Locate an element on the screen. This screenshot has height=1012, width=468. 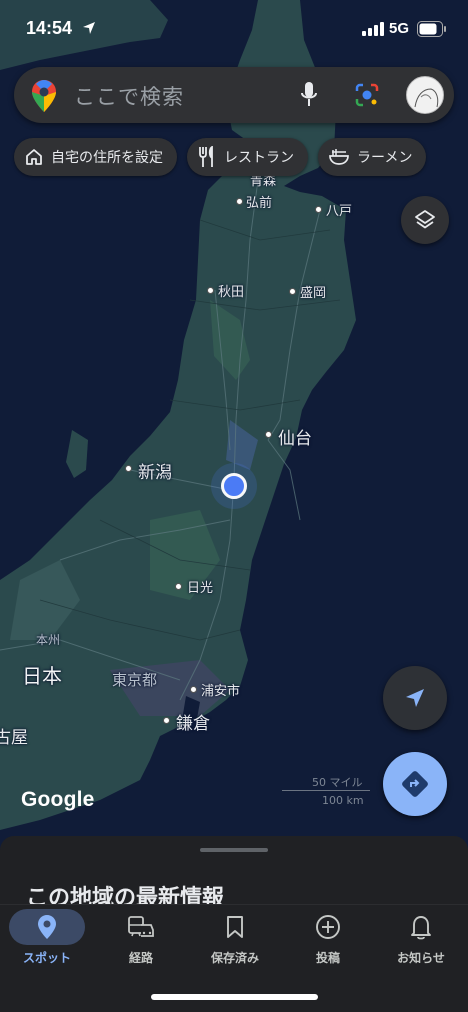
nav-label: お知らせ is located at coordinates (421, 958).